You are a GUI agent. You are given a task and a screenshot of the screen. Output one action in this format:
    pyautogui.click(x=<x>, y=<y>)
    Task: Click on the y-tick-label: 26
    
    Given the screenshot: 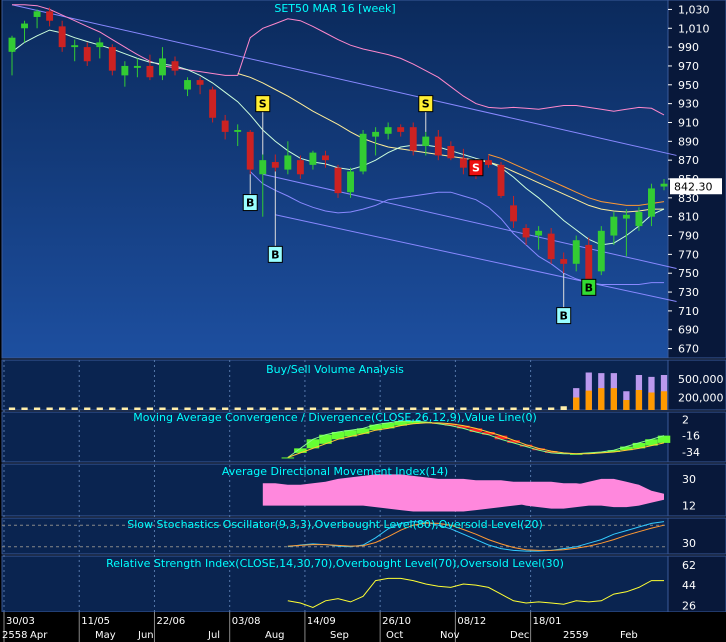 What is the action you would take?
    pyautogui.click(x=689, y=605)
    